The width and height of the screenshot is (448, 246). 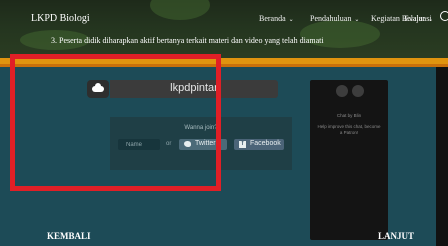 I want to click on nav-item-label: Pendahuluan, so click(x=331, y=18).